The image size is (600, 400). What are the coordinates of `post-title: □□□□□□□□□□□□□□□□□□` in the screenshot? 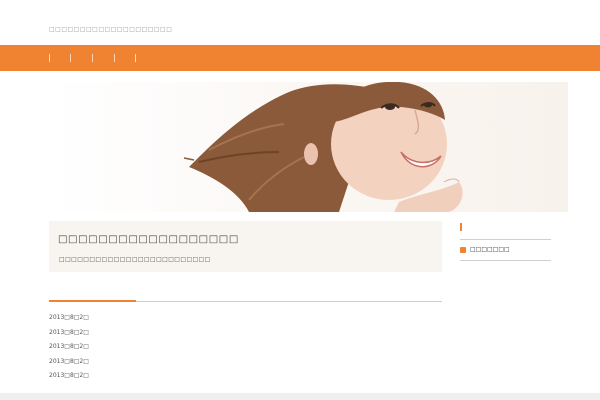 It's located at (148, 239).